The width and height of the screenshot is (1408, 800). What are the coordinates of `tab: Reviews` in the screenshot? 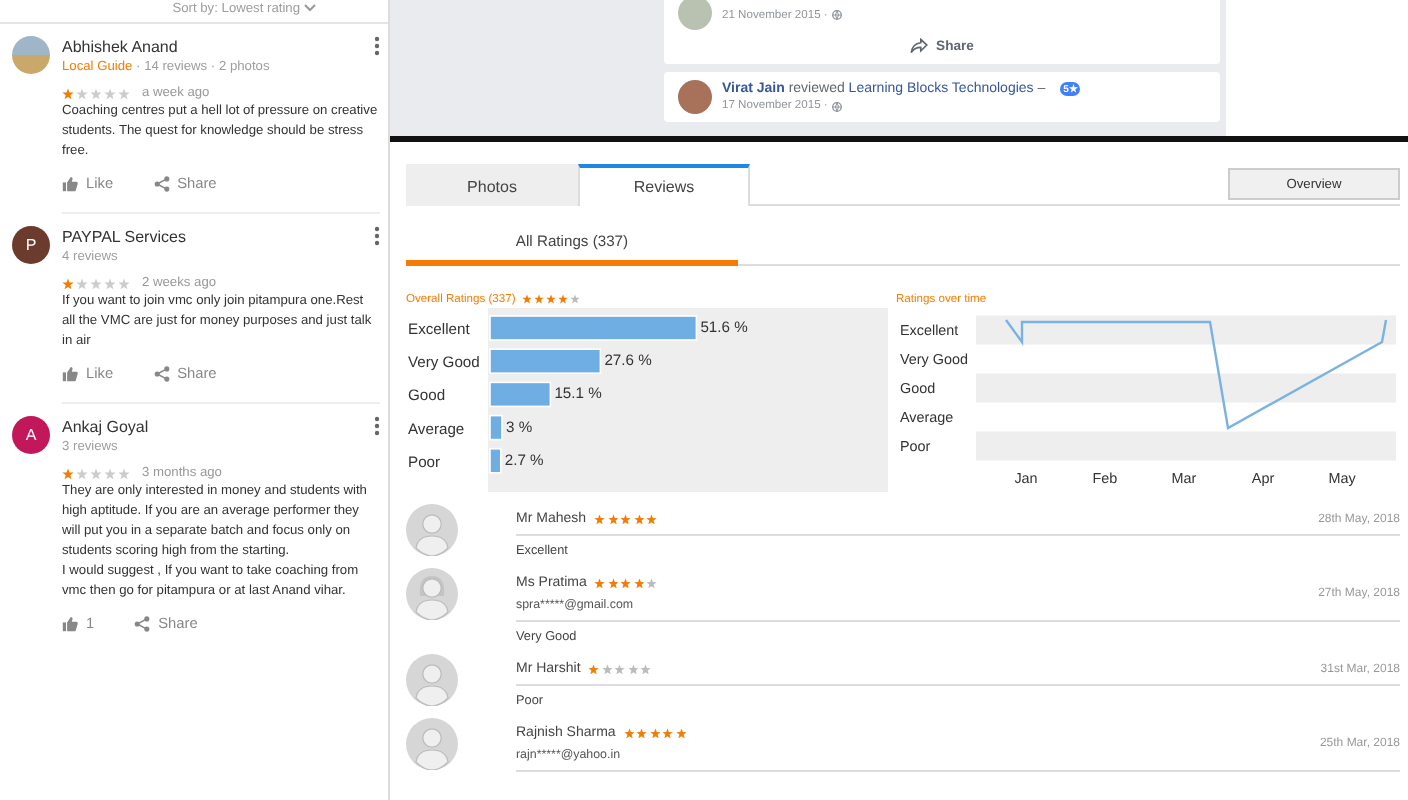 It's located at (664, 185).